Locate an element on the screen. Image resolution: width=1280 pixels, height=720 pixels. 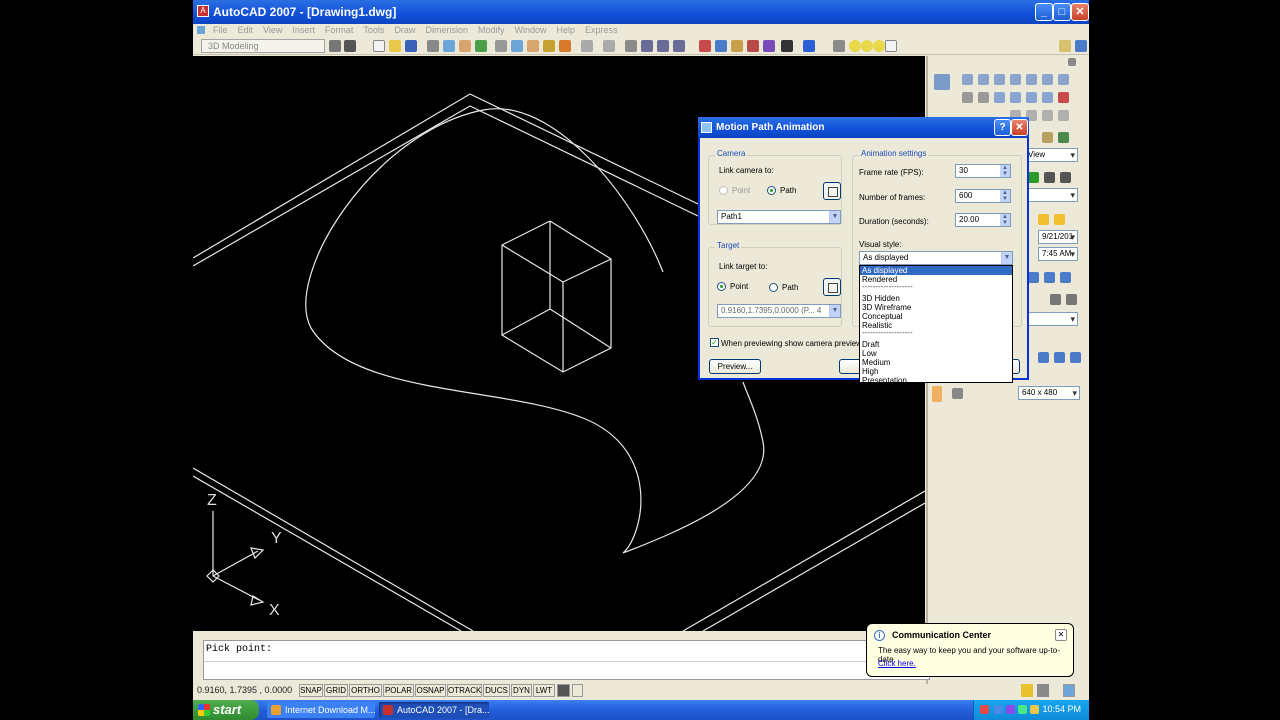
dialog-help-button: ? is located at coordinates (1002, 127).